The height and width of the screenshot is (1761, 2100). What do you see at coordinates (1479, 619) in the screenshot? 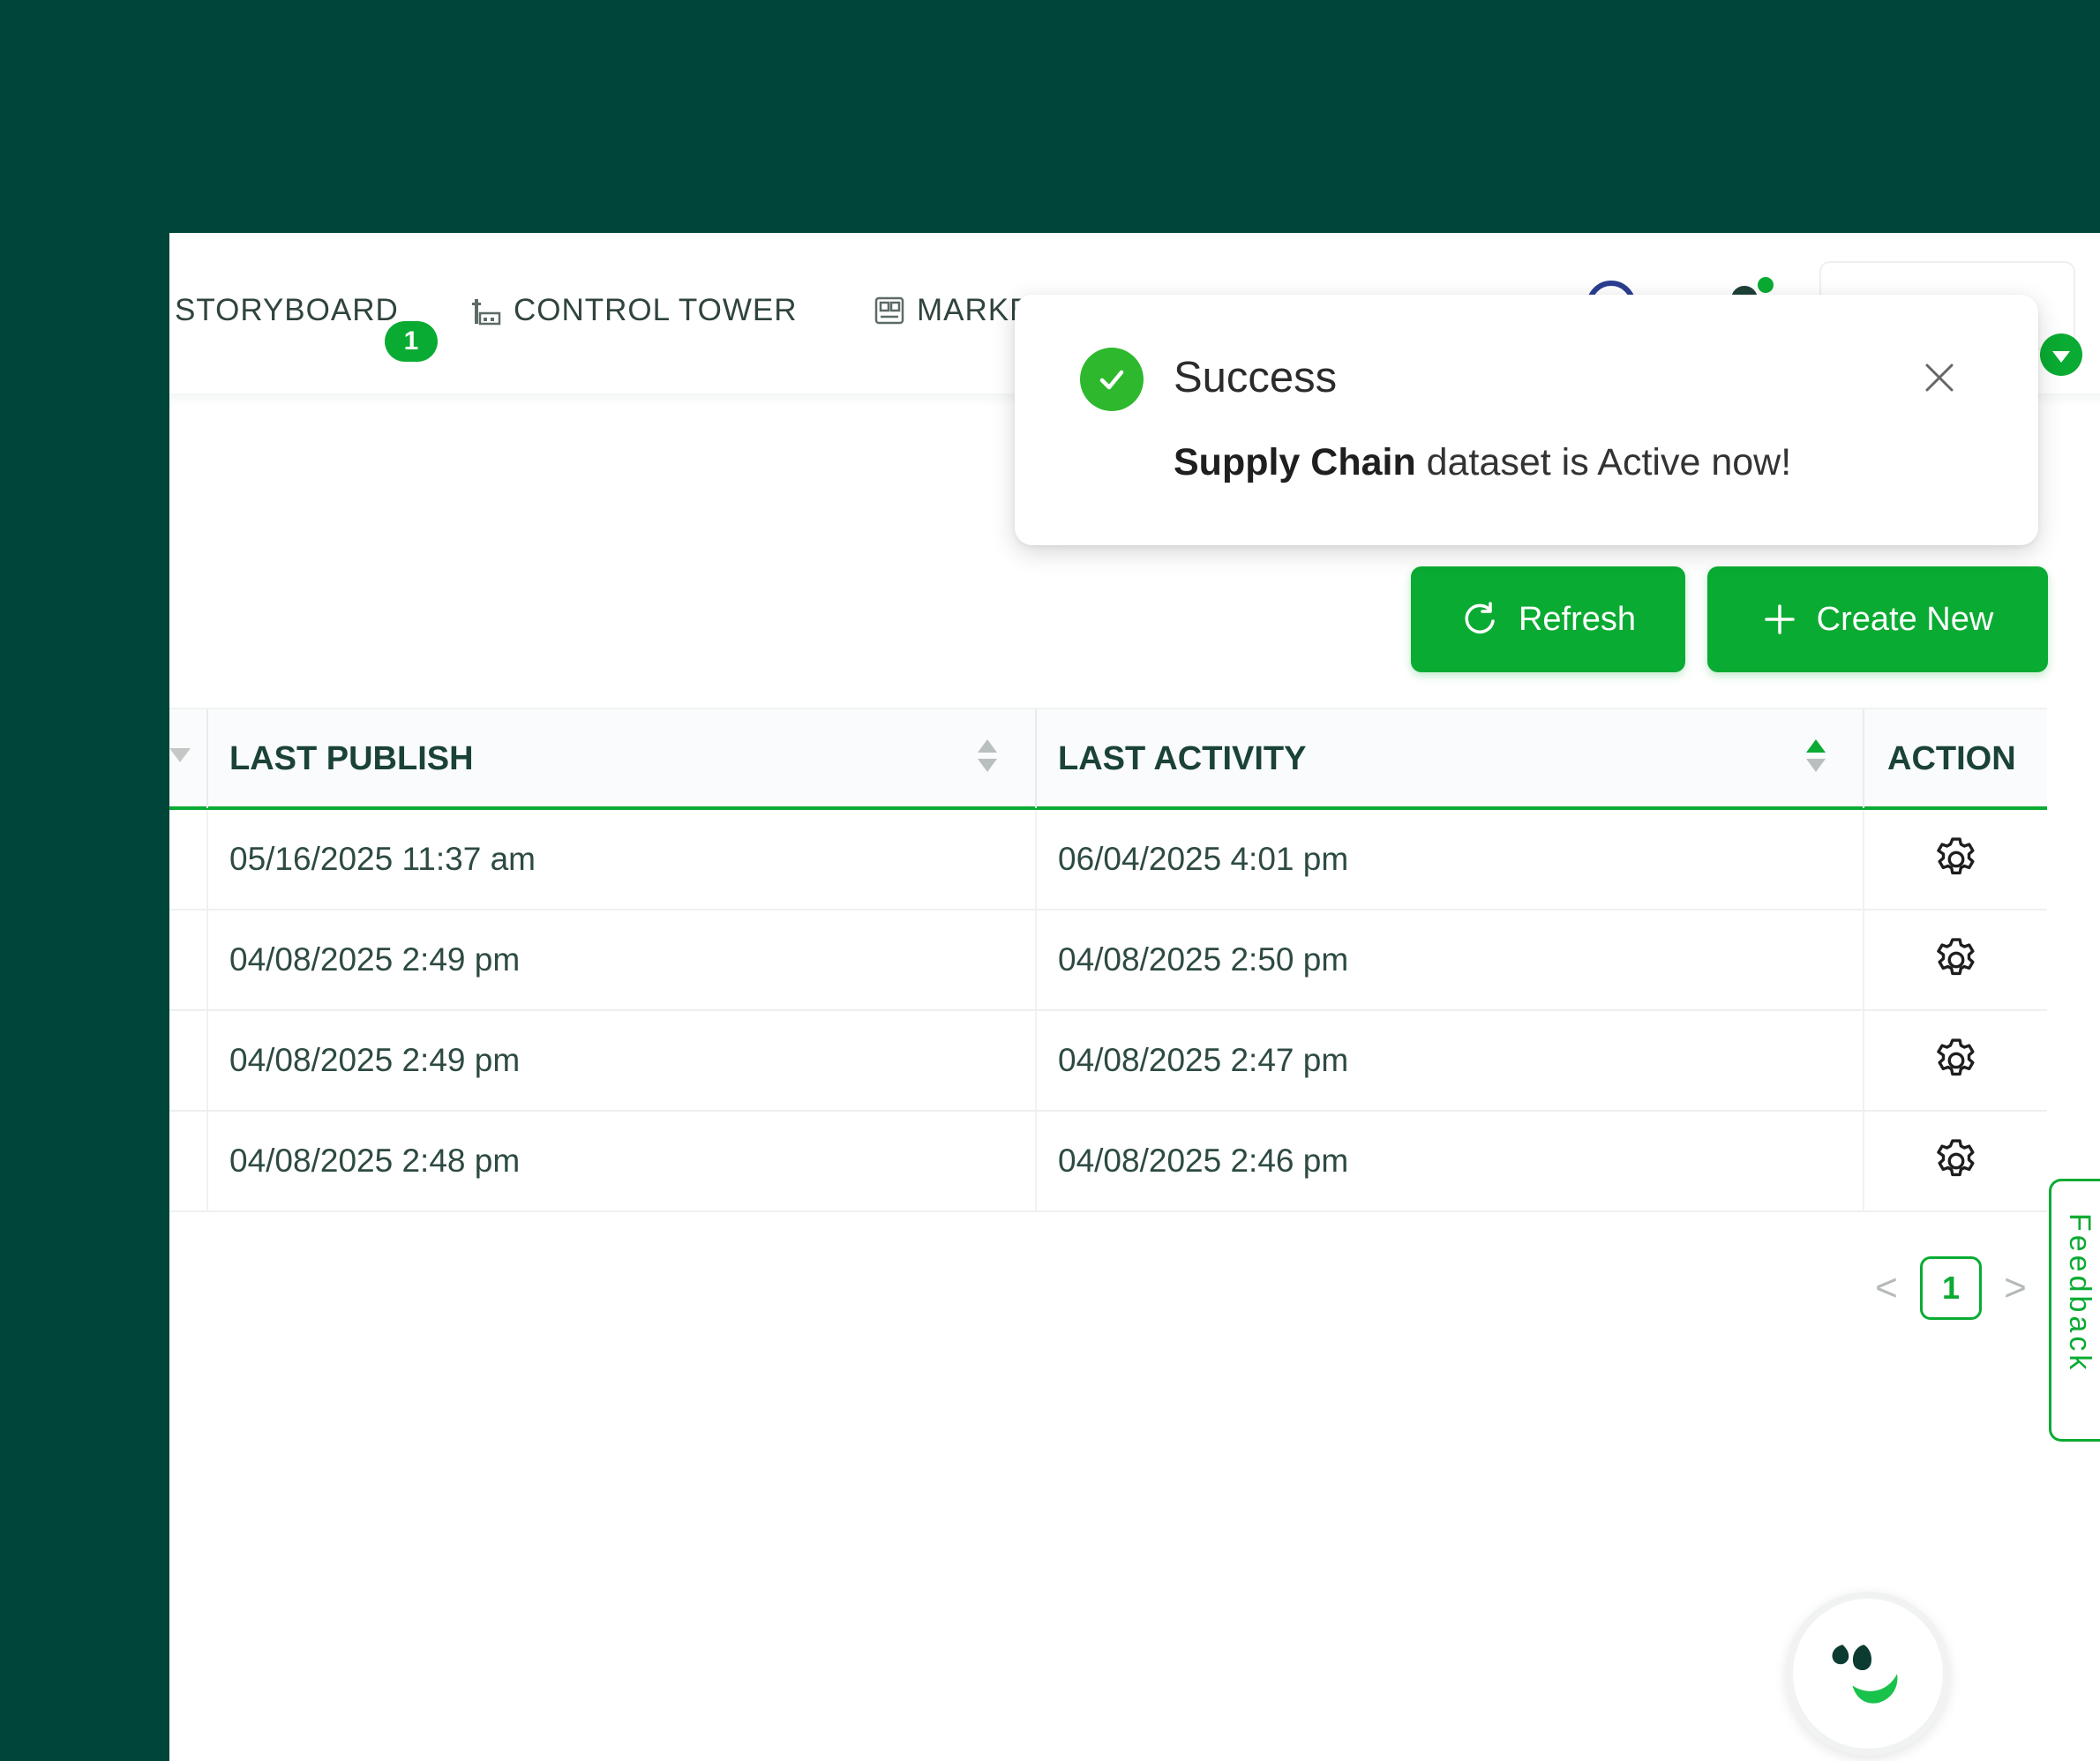
I see `refresh-icon` at bounding box center [1479, 619].